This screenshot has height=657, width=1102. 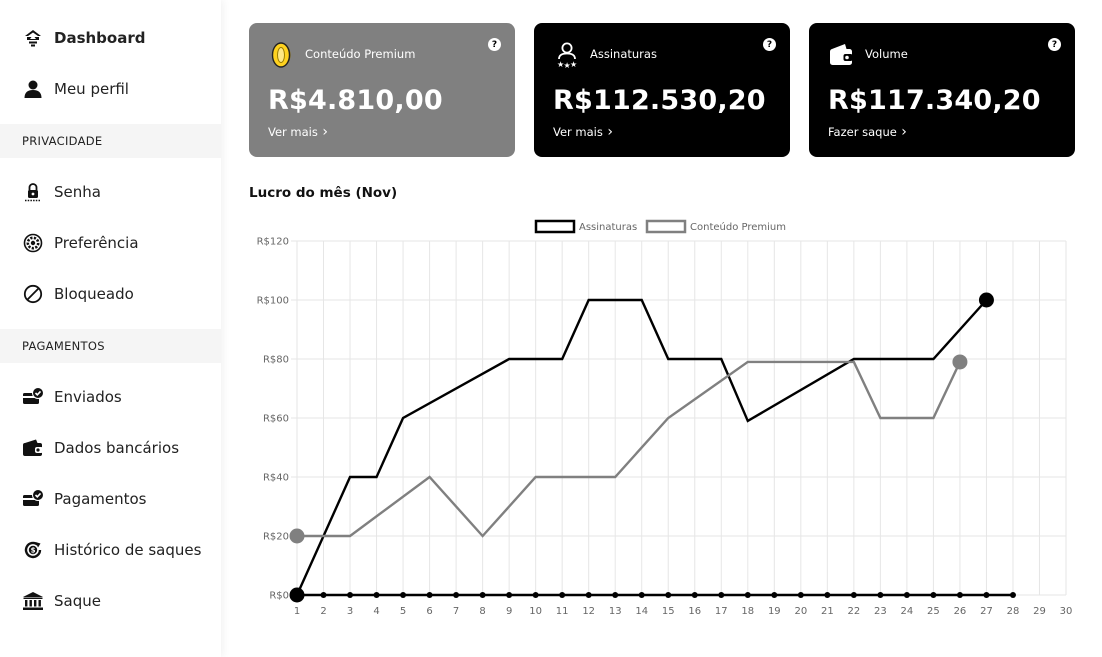 I want to click on x-tick-label: 9, so click(x=509, y=611).